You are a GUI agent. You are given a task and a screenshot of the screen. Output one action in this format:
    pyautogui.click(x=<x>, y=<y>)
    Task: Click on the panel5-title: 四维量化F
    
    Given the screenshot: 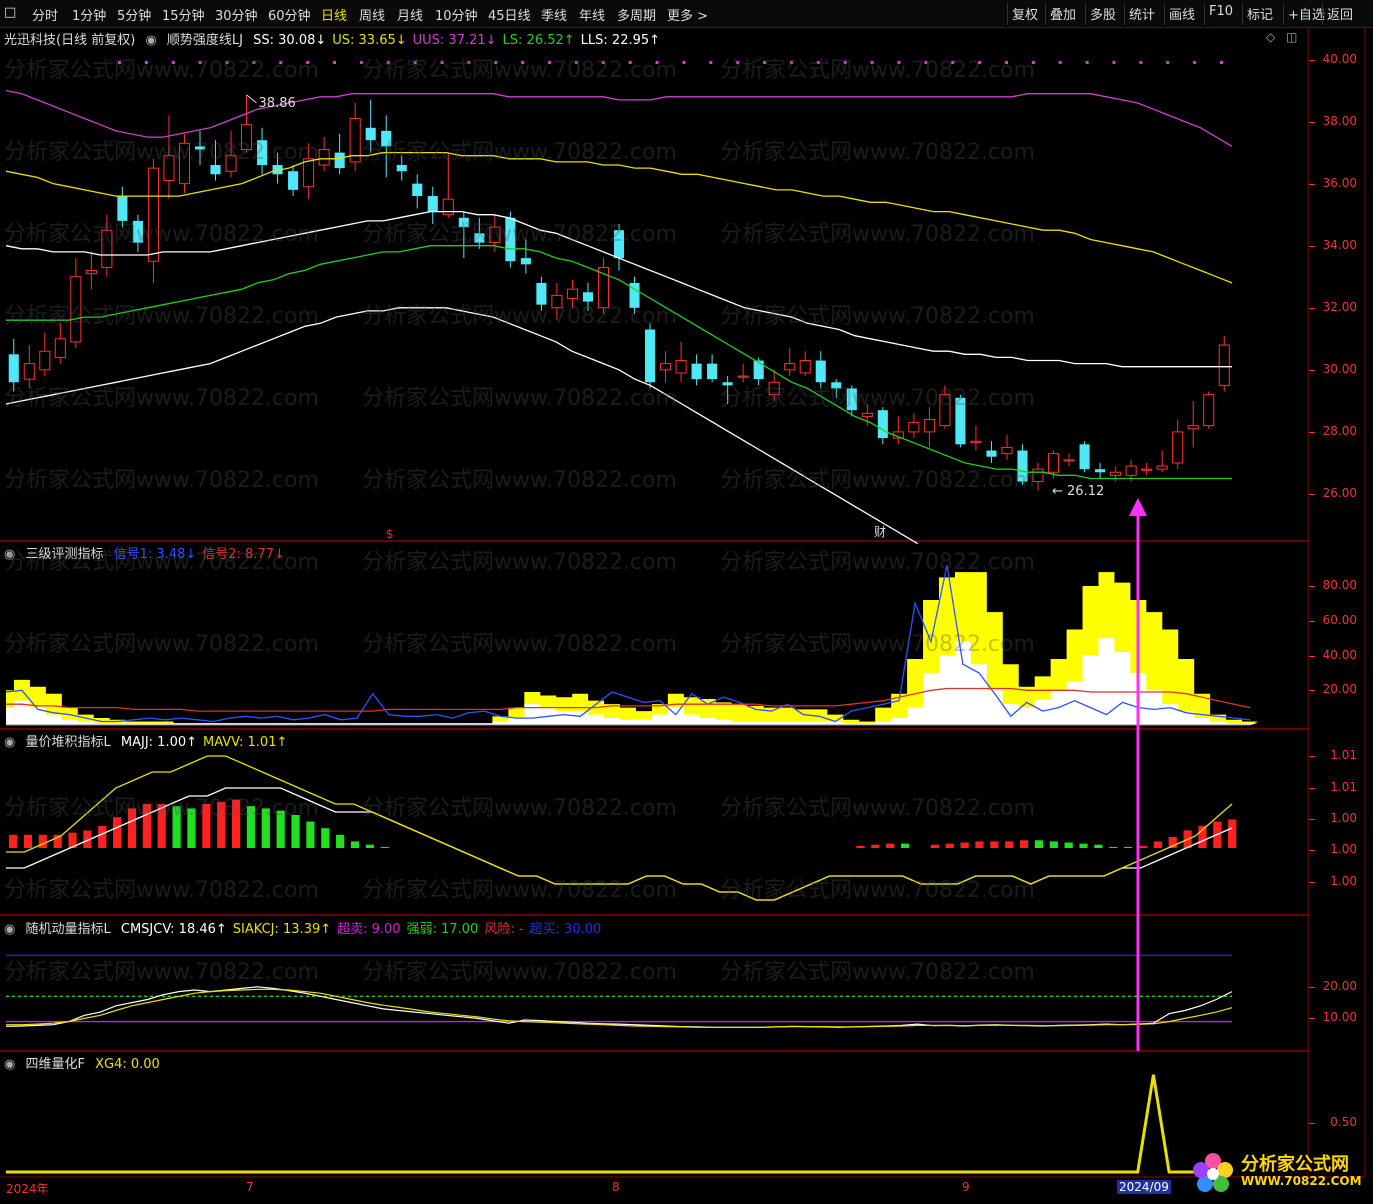 What is the action you would take?
    pyautogui.click(x=54, y=1064)
    